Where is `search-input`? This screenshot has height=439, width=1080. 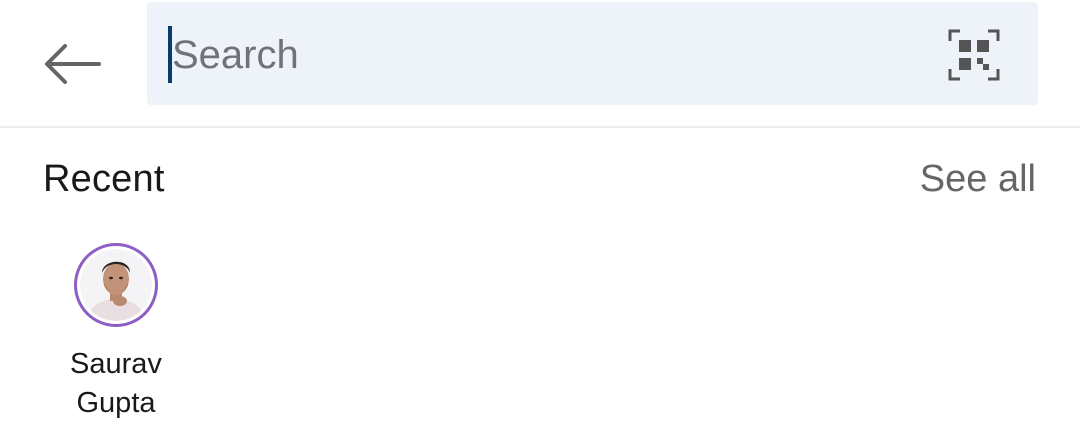 search-input is located at coordinates (552, 55).